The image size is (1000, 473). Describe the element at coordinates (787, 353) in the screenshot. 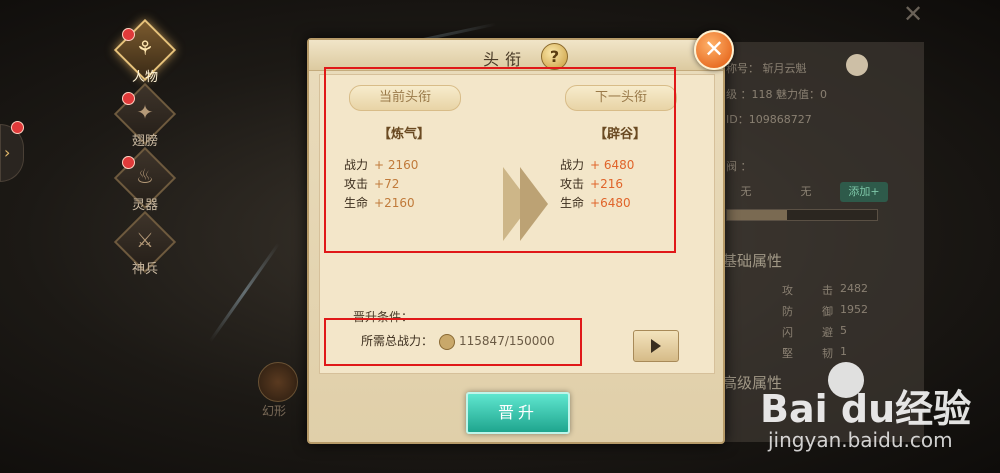

I see `stat-name: 堅` at that location.